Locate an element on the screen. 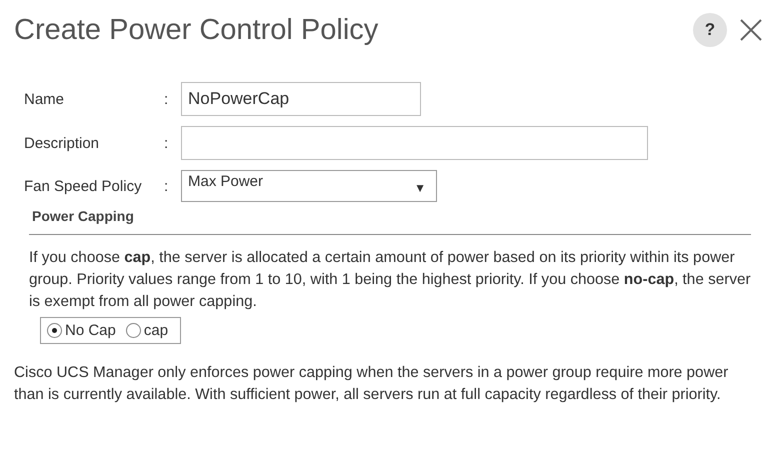  field-label: Fan Speed Policy is located at coordinates (83, 186).